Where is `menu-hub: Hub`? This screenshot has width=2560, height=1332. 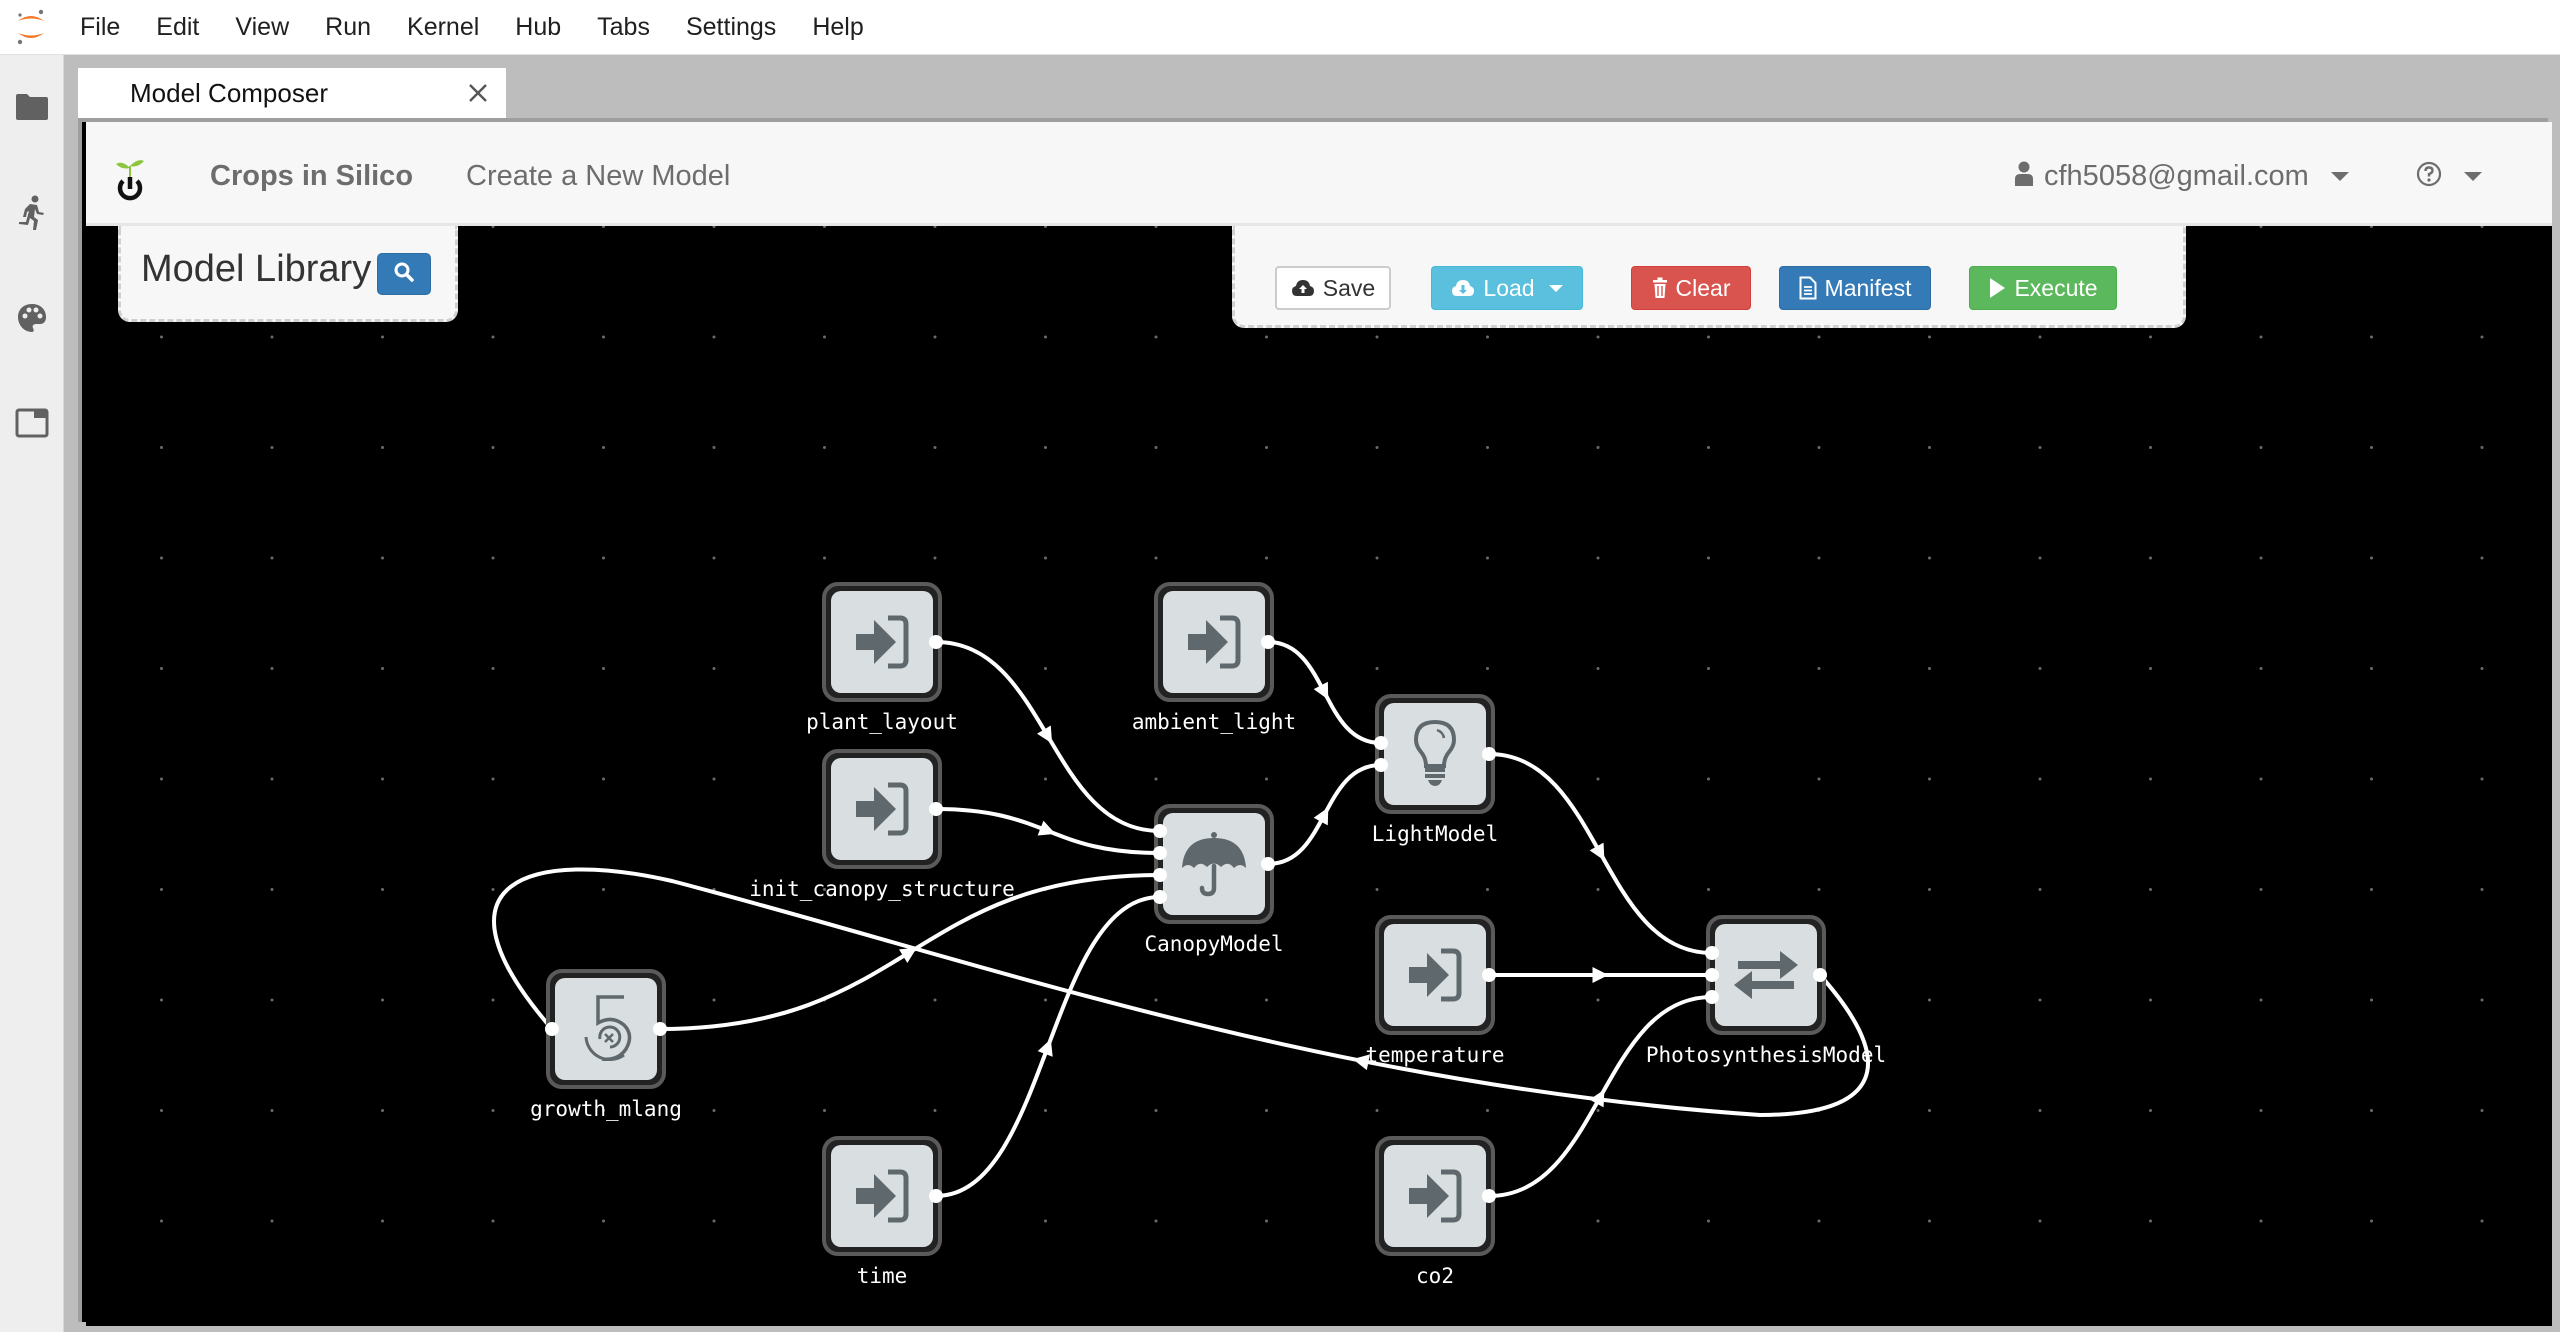
menu-hub: Hub is located at coordinates (538, 27).